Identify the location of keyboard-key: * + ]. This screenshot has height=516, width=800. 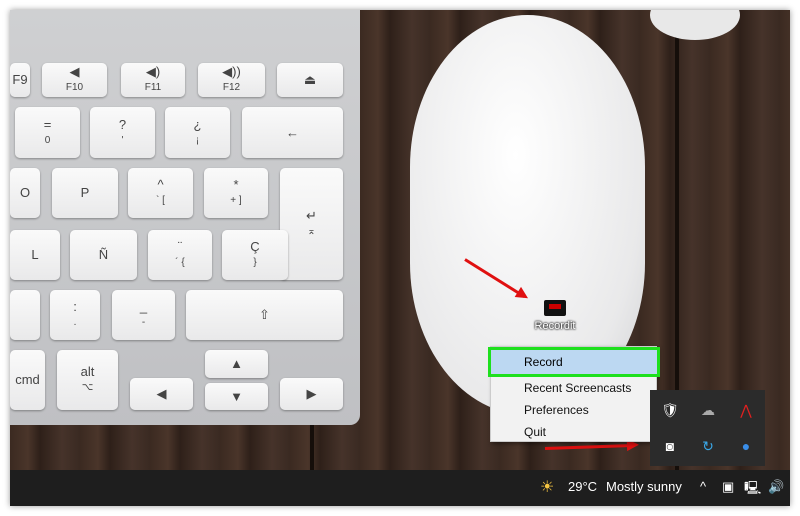
(236, 193).